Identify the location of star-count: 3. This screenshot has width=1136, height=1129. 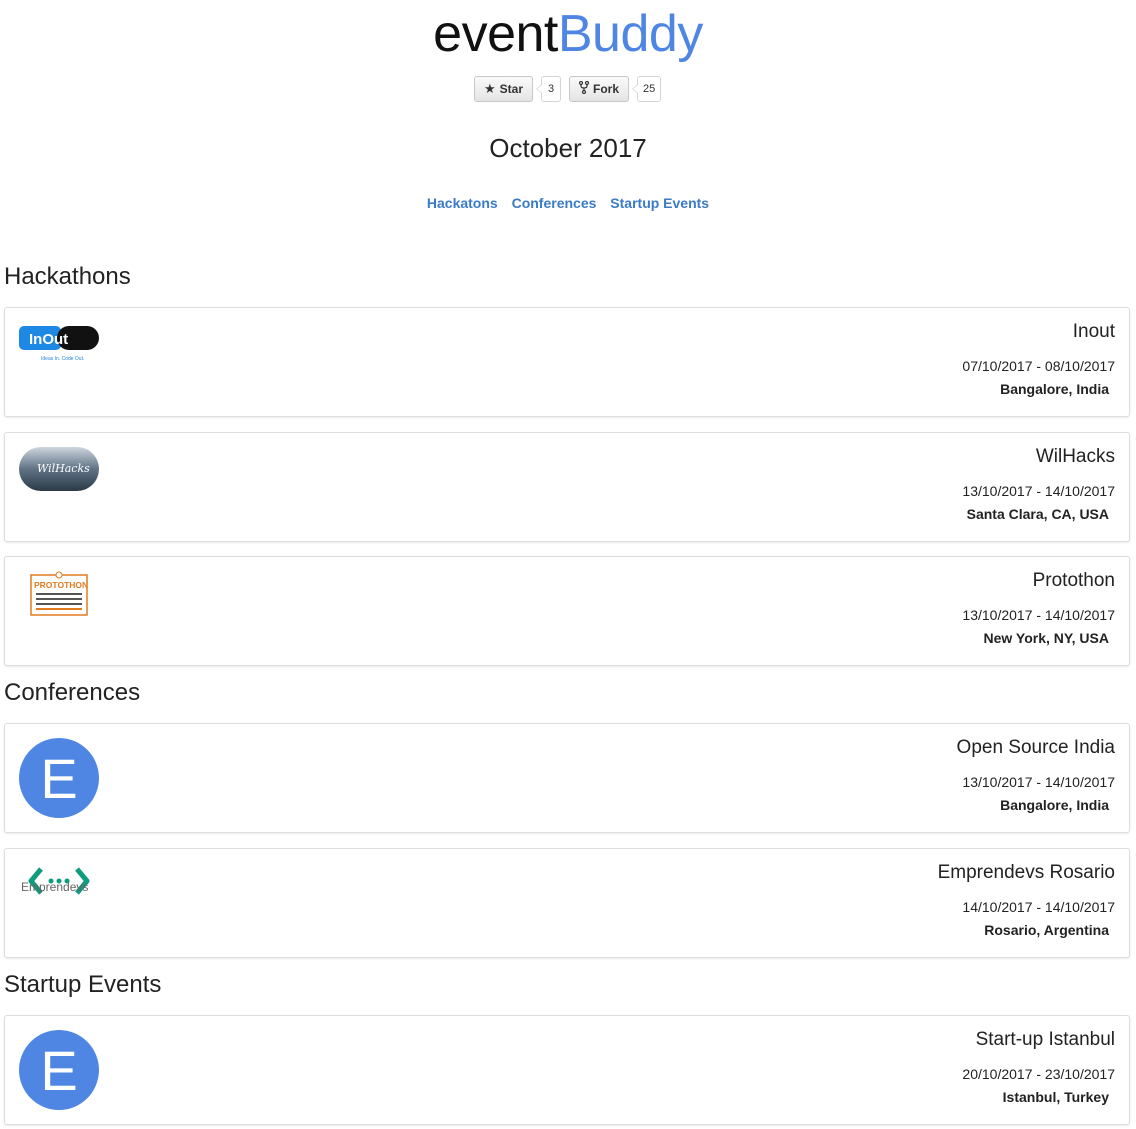
(548, 89).